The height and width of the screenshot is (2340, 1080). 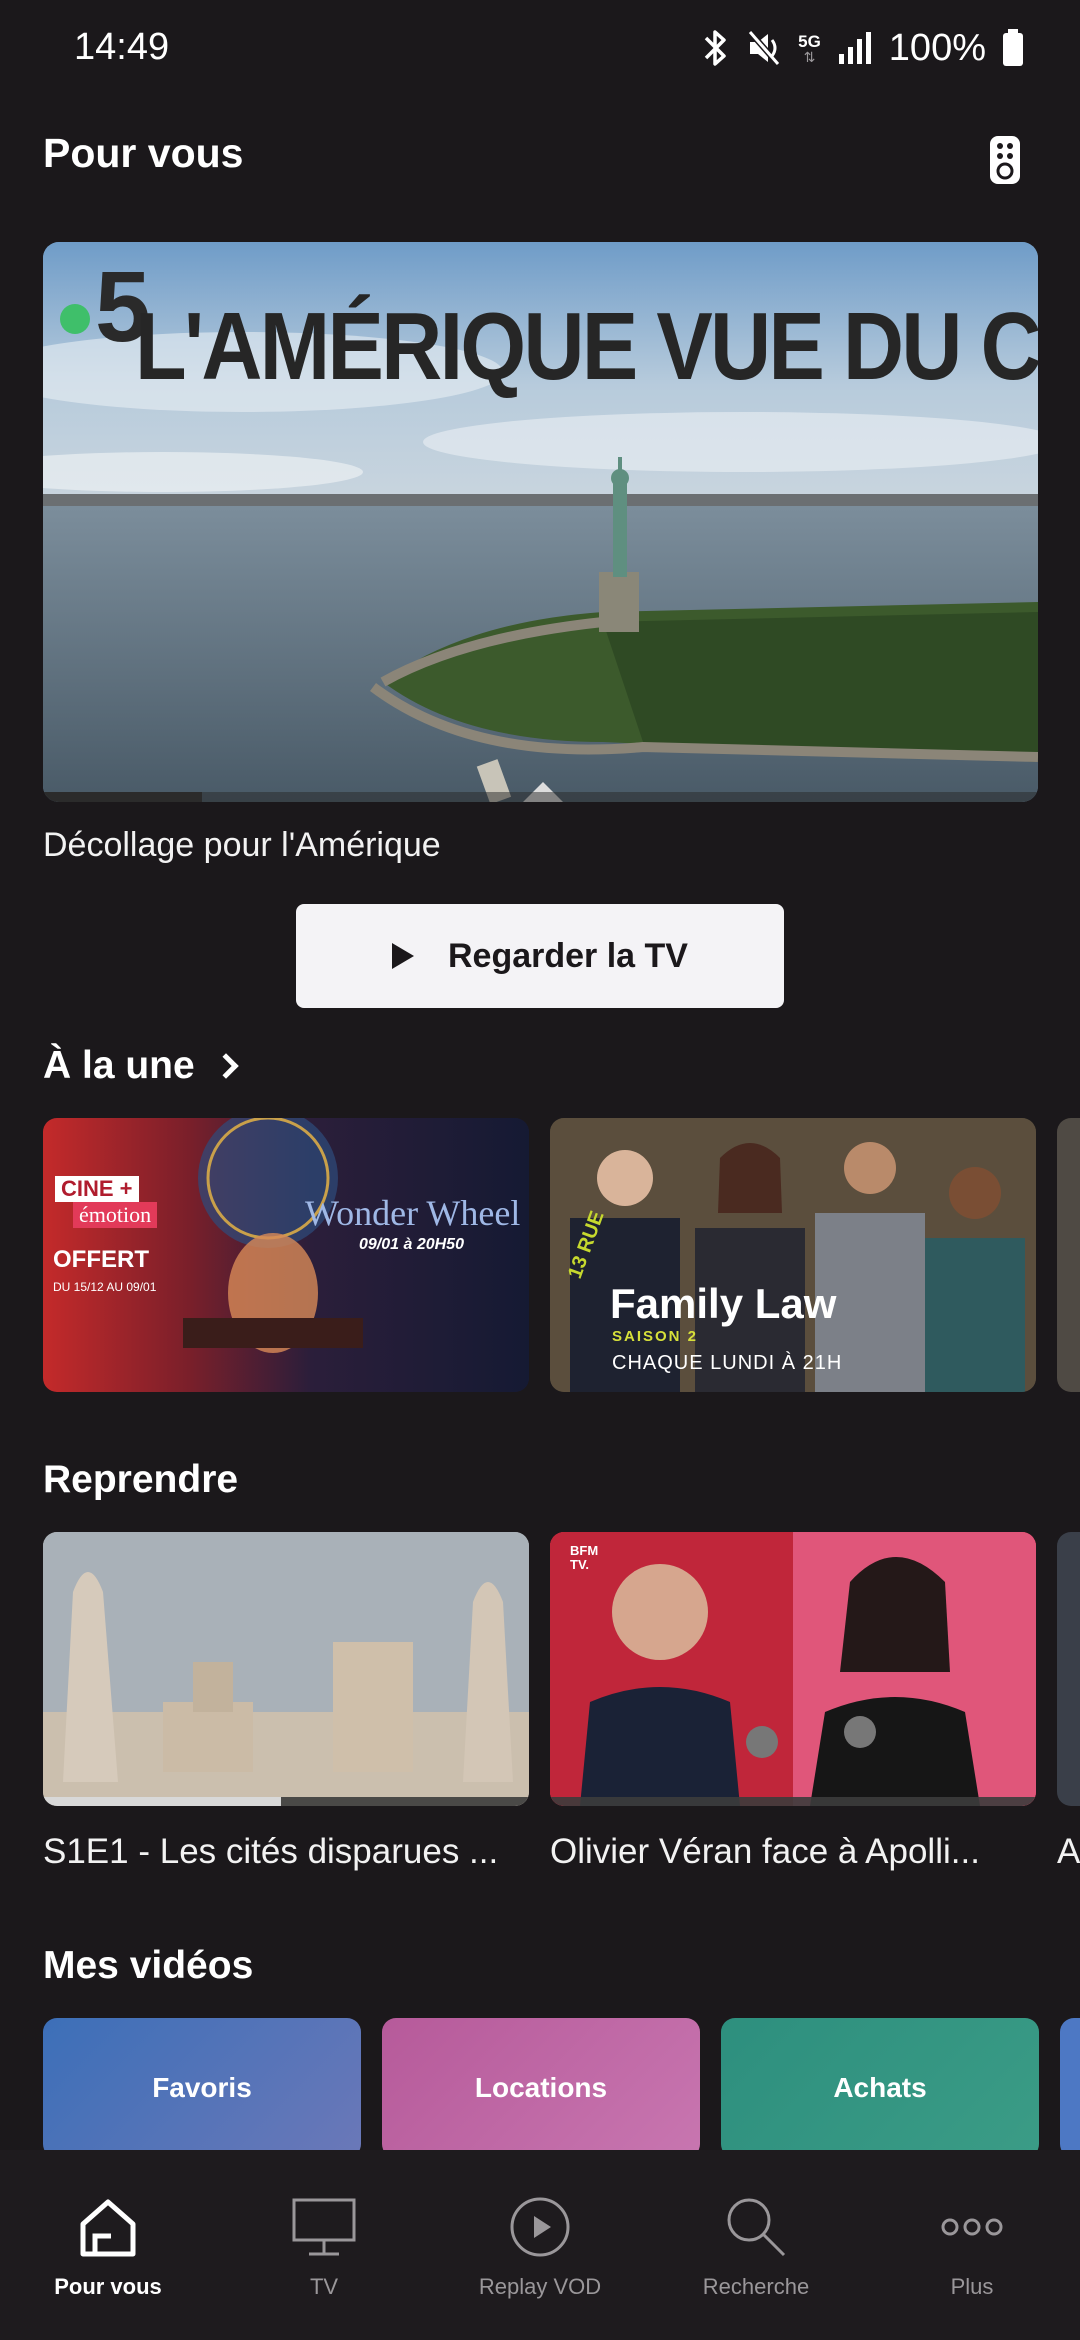 What do you see at coordinates (143, 153) in the screenshot?
I see `page-title: Pour vous` at bounding box center [143, 153].